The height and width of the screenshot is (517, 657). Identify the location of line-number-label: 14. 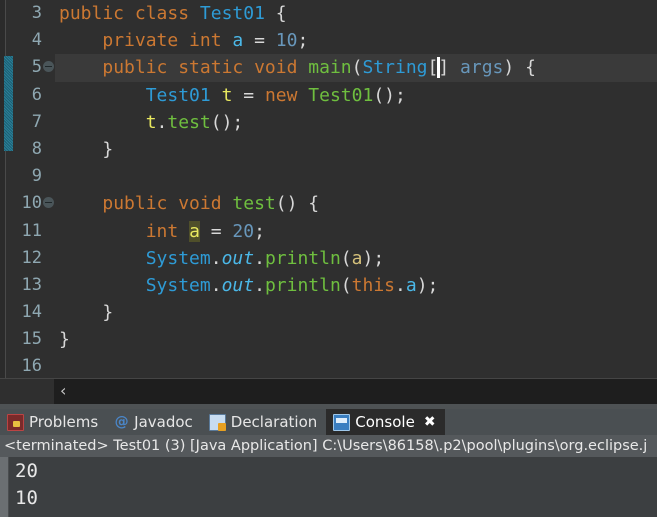
(31, 312).